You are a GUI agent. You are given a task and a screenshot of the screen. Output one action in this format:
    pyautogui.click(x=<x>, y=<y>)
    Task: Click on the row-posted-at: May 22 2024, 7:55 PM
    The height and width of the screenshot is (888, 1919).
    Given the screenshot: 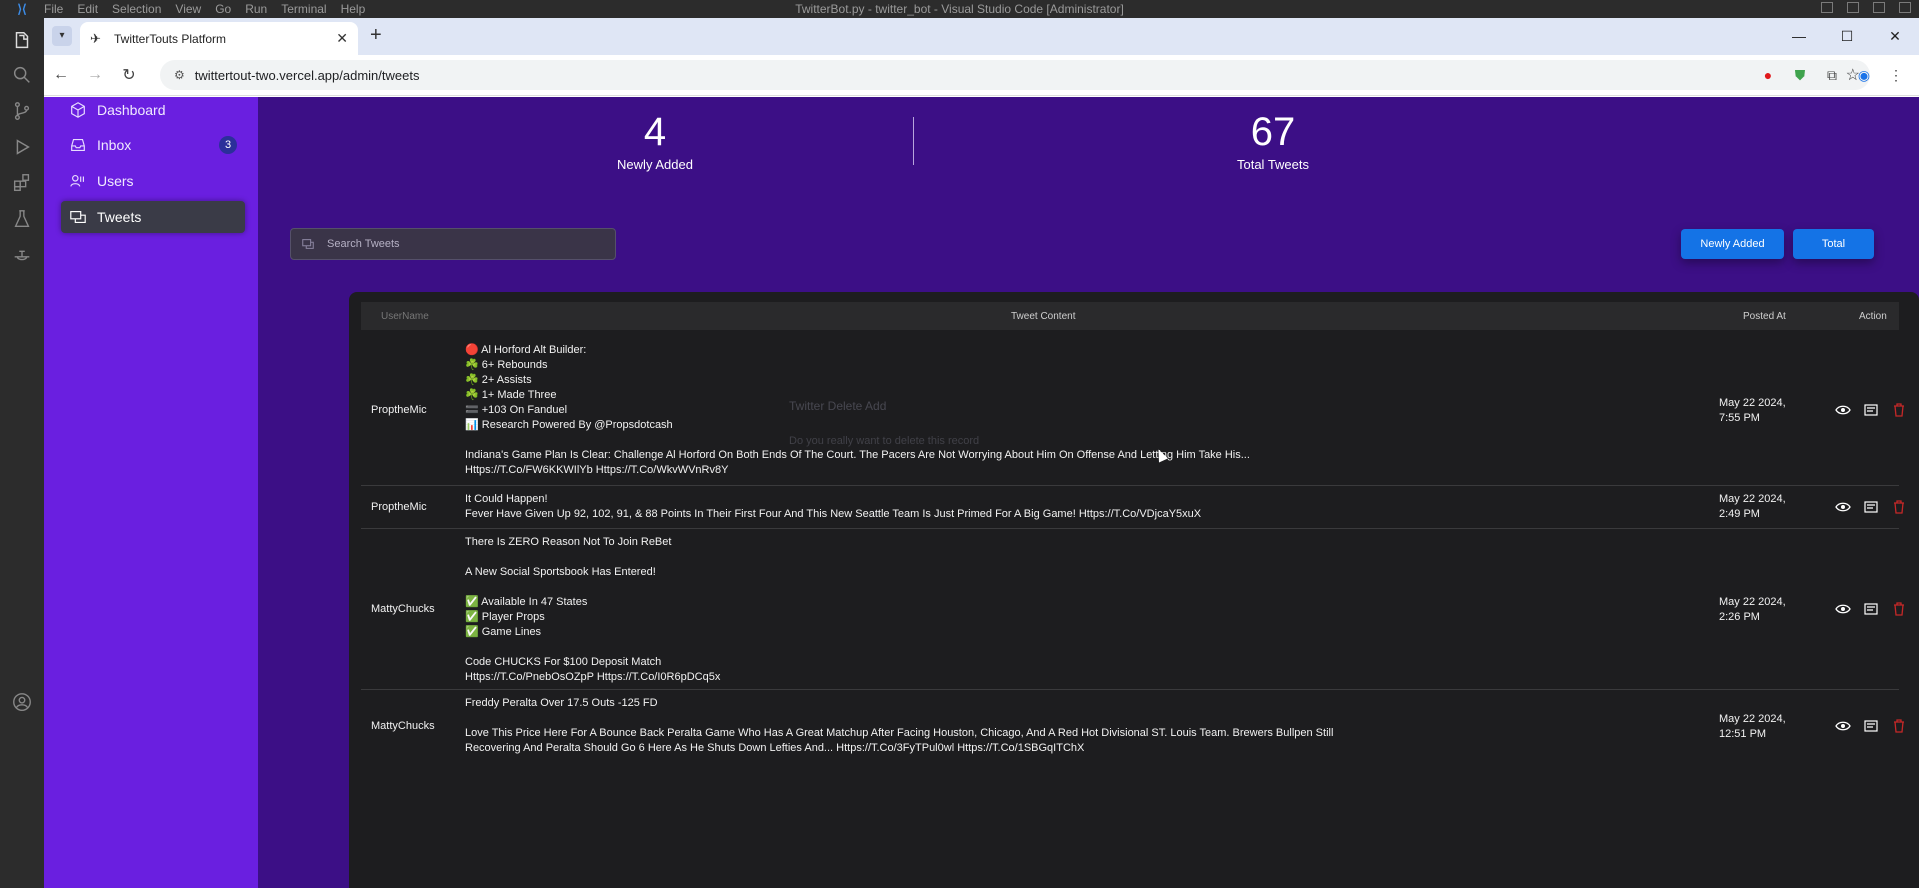 What is the action you would take?
    pyautogui.click(x=1752, y=410)
    